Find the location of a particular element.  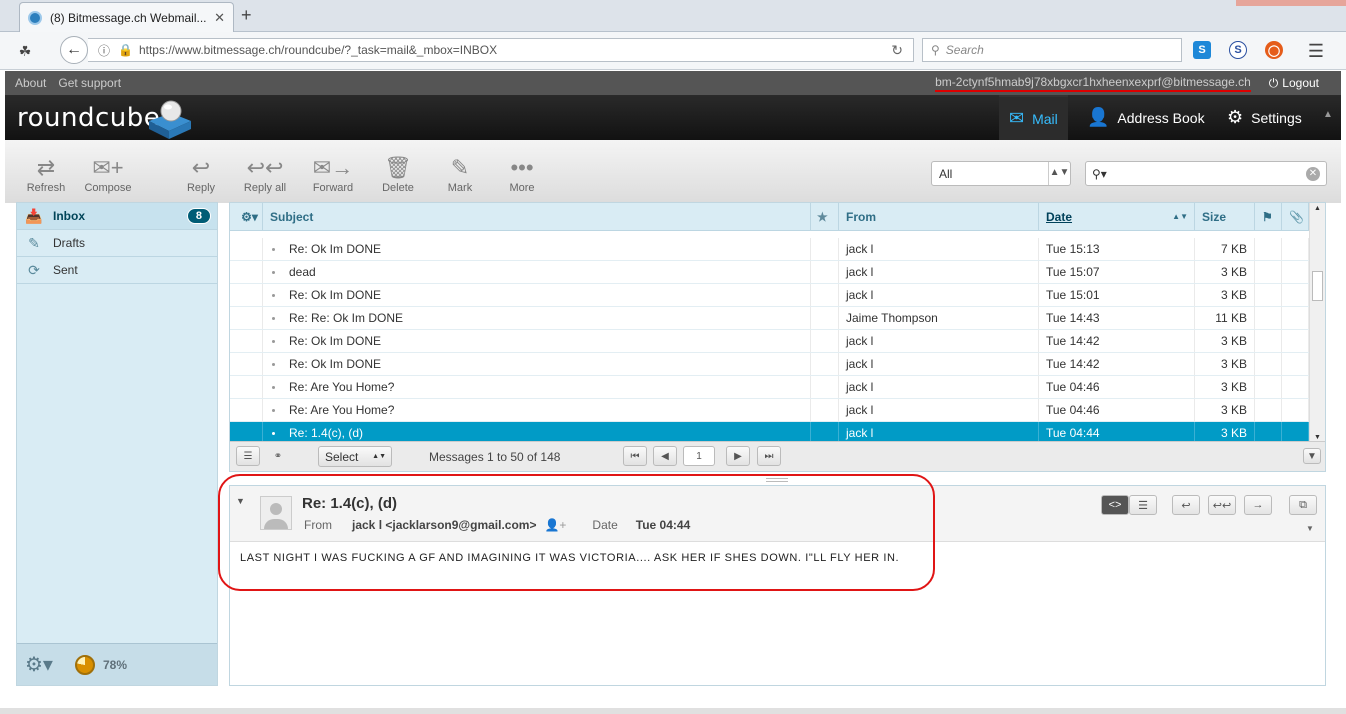

last-page-icon: ⏭ is located at coordinates (769, 456).